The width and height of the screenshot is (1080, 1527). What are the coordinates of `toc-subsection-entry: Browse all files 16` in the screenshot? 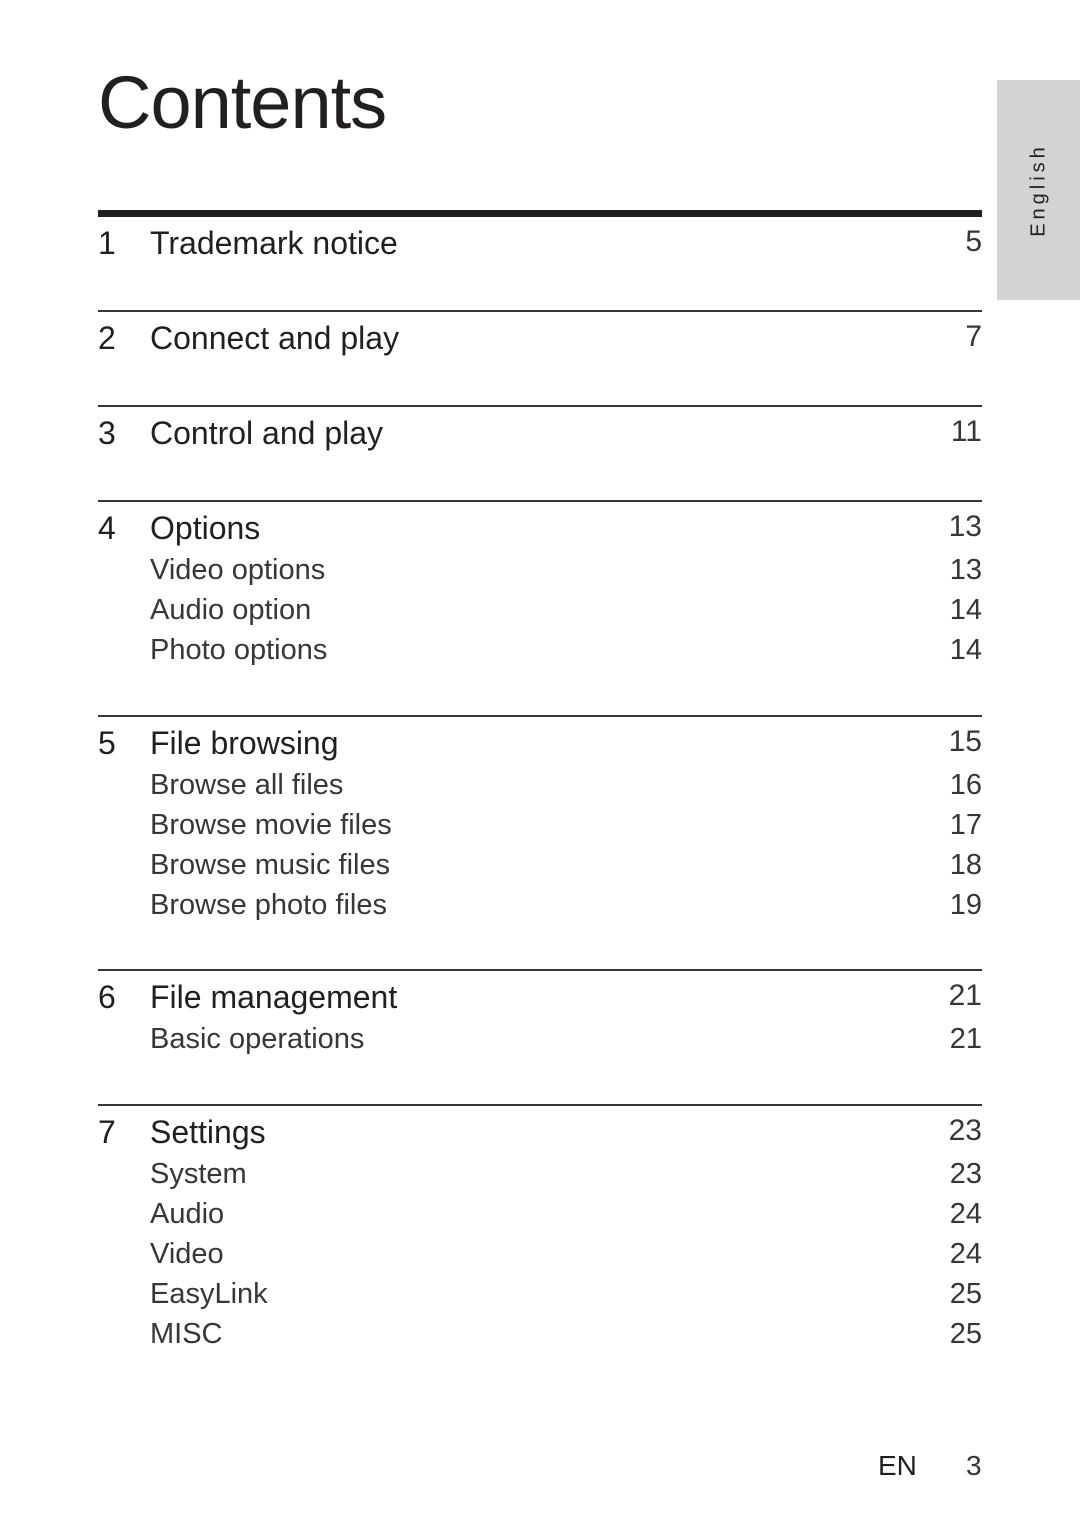 It's located at (540, 789).